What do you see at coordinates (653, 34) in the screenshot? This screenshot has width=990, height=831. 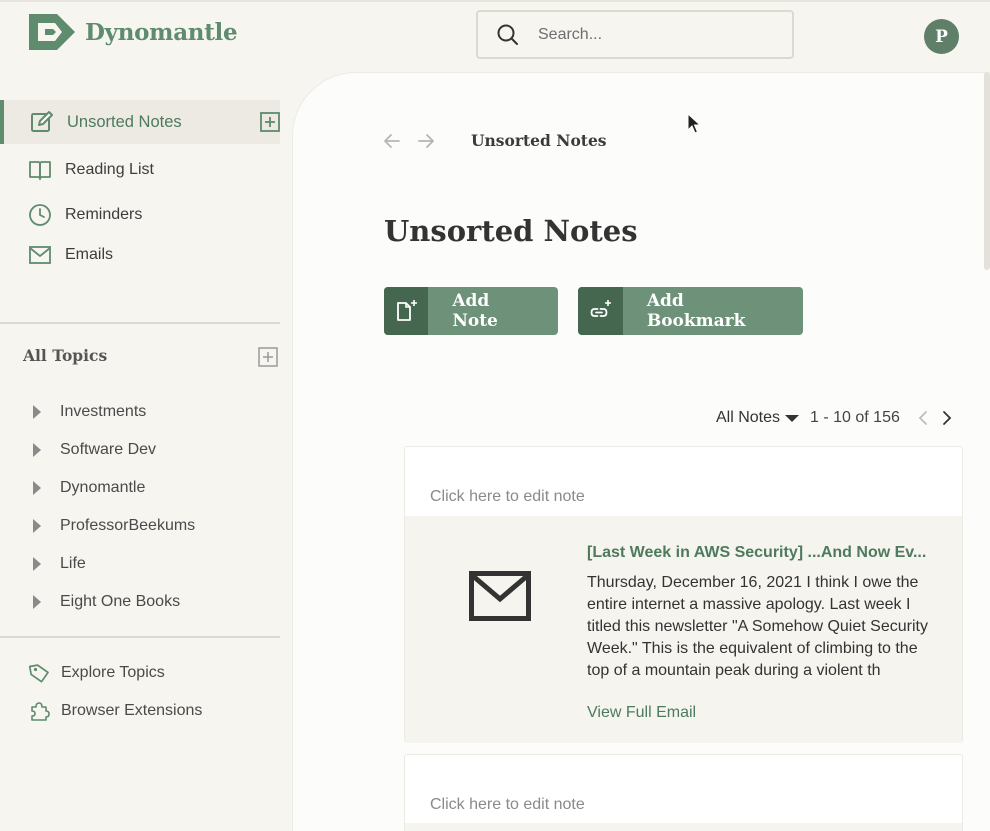 I see `search-input` at bounding box center [653, 34].